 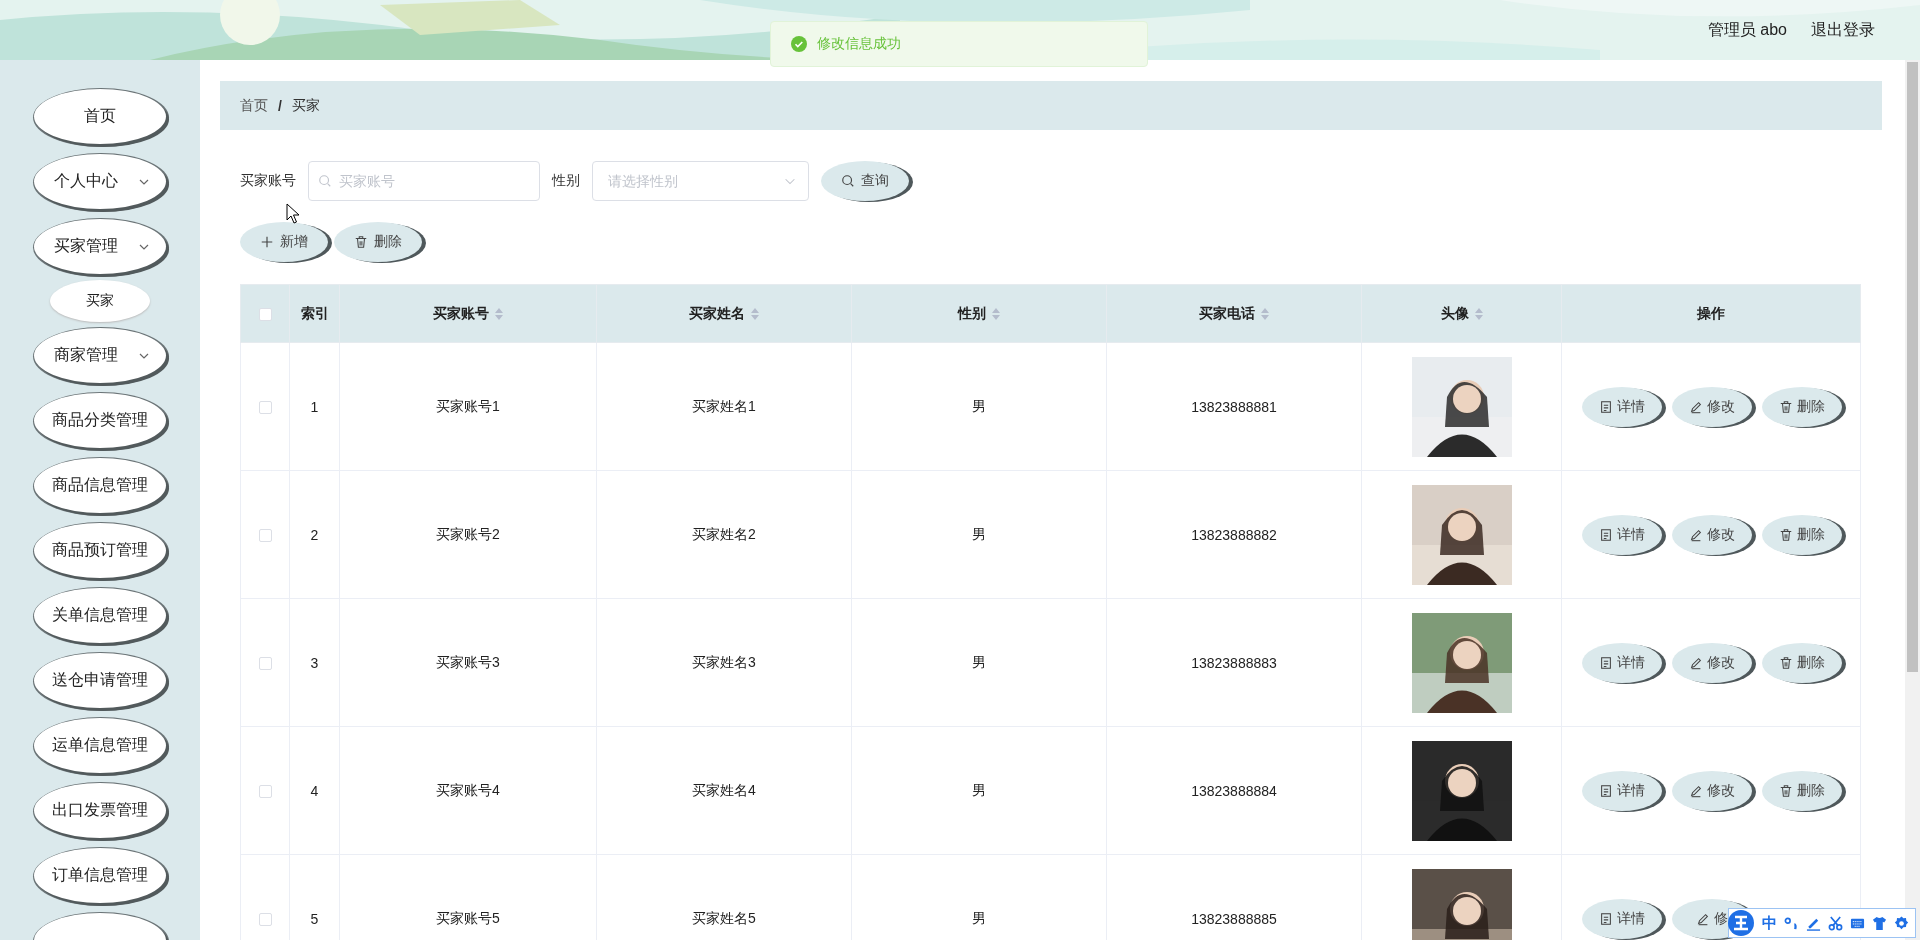 I want to click on column-header: 买家账号, so click(x=461, y=313).